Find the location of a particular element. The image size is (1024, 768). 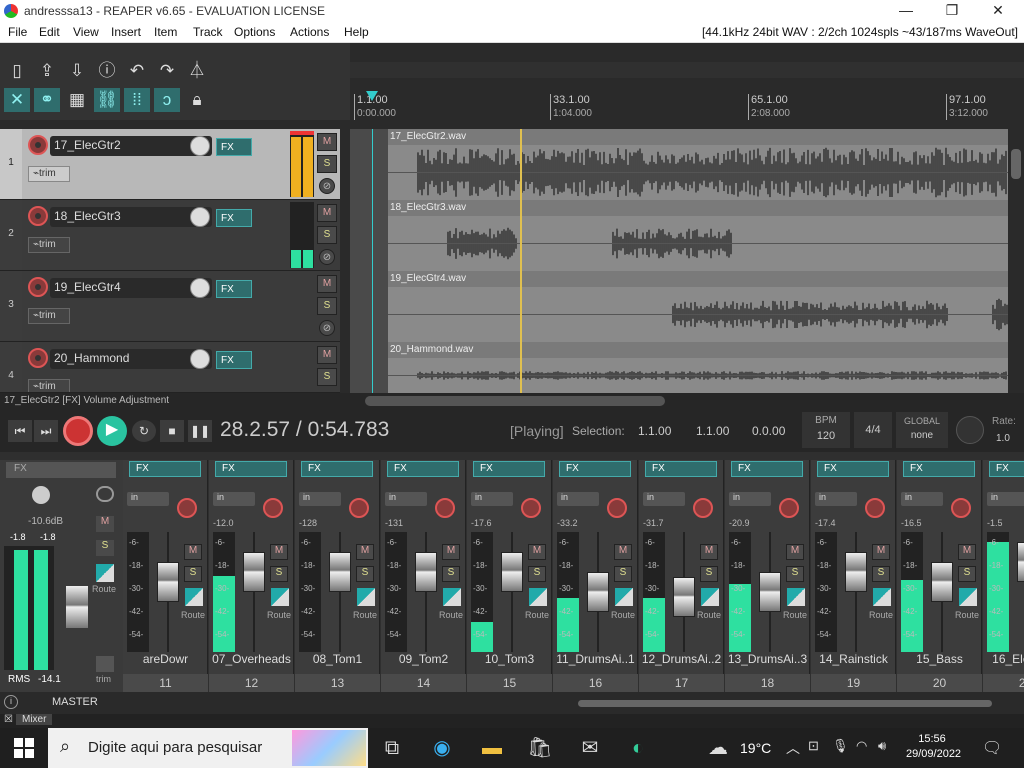

track-1: 1 17_ElecGtr2 FX ⌁trim M S ⊘ is located at coordinates (170, 164).